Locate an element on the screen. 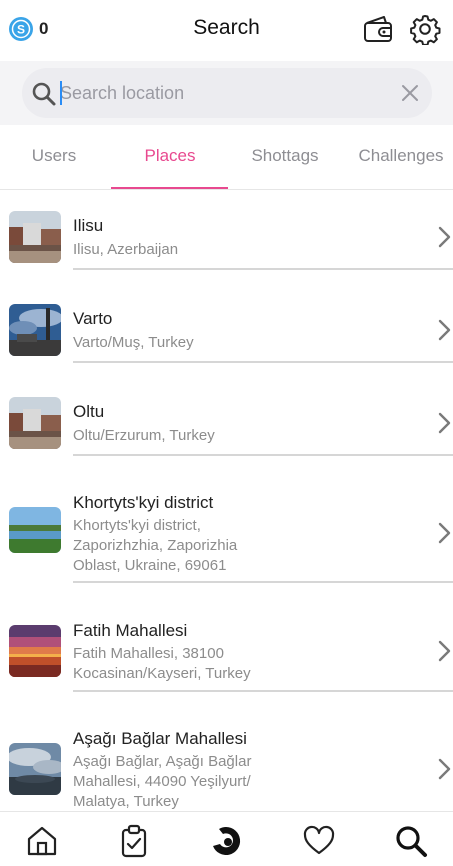 This screenshot has height=866, width=453. place-title: Fatih Mahallesi is located at coordinates (130, 630).